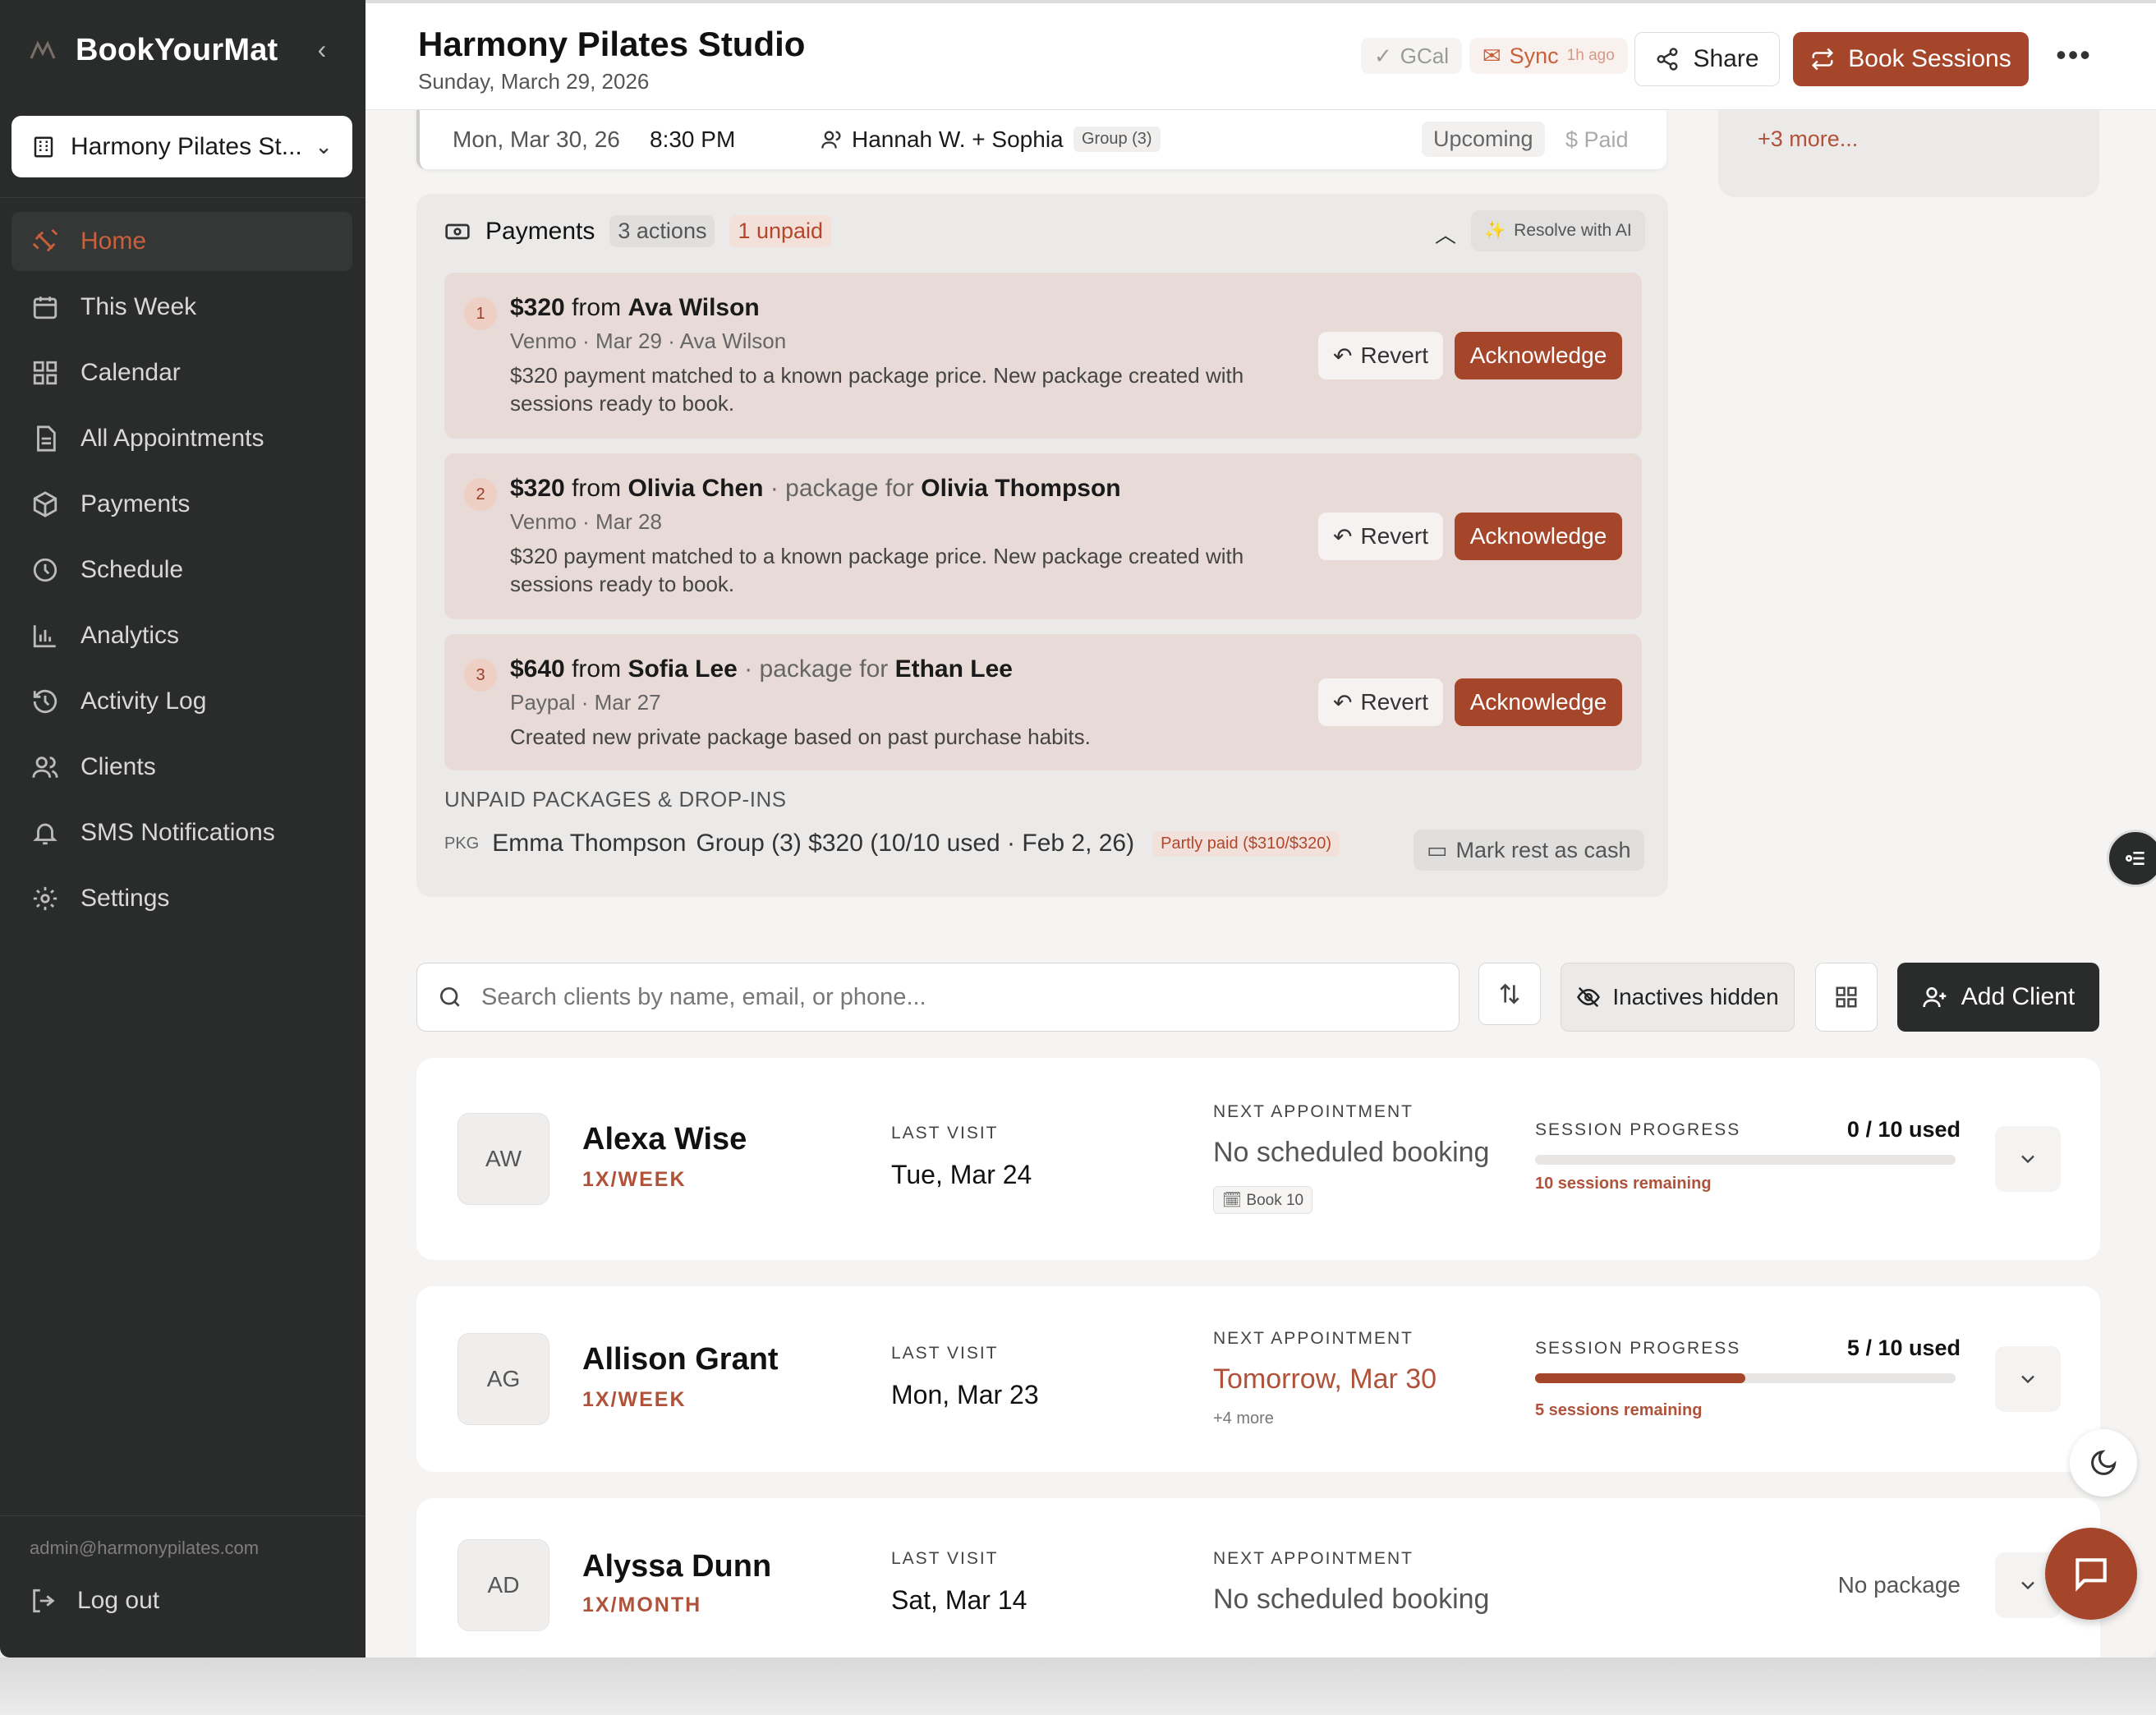 This screenshot has width=2156, height=1715. Describe the element at coordinates (480, 494) in the screenshot. I see `payment-number: 2` at that location.